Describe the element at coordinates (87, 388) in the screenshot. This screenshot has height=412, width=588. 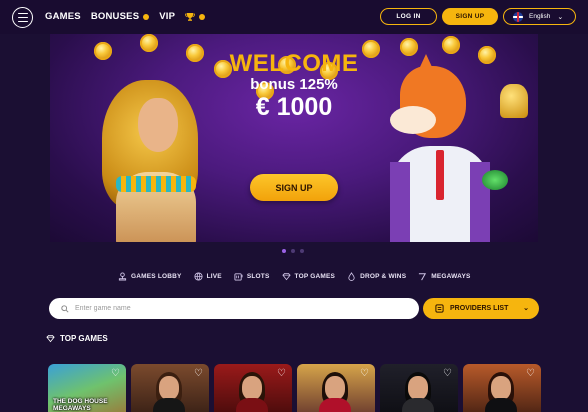
I see `game-card: ♡ THE DOG HOUSE MEGAWAYS` at that location.